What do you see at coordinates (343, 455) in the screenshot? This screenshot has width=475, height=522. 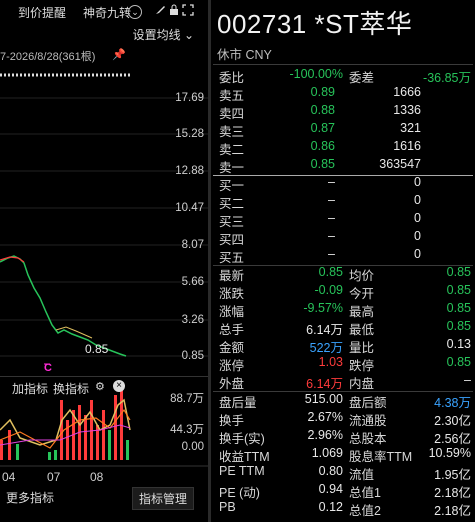 I see `stat-row: 收益TTM 1.069 股息率TTM 10.59%` at bounding box center [343, 455].